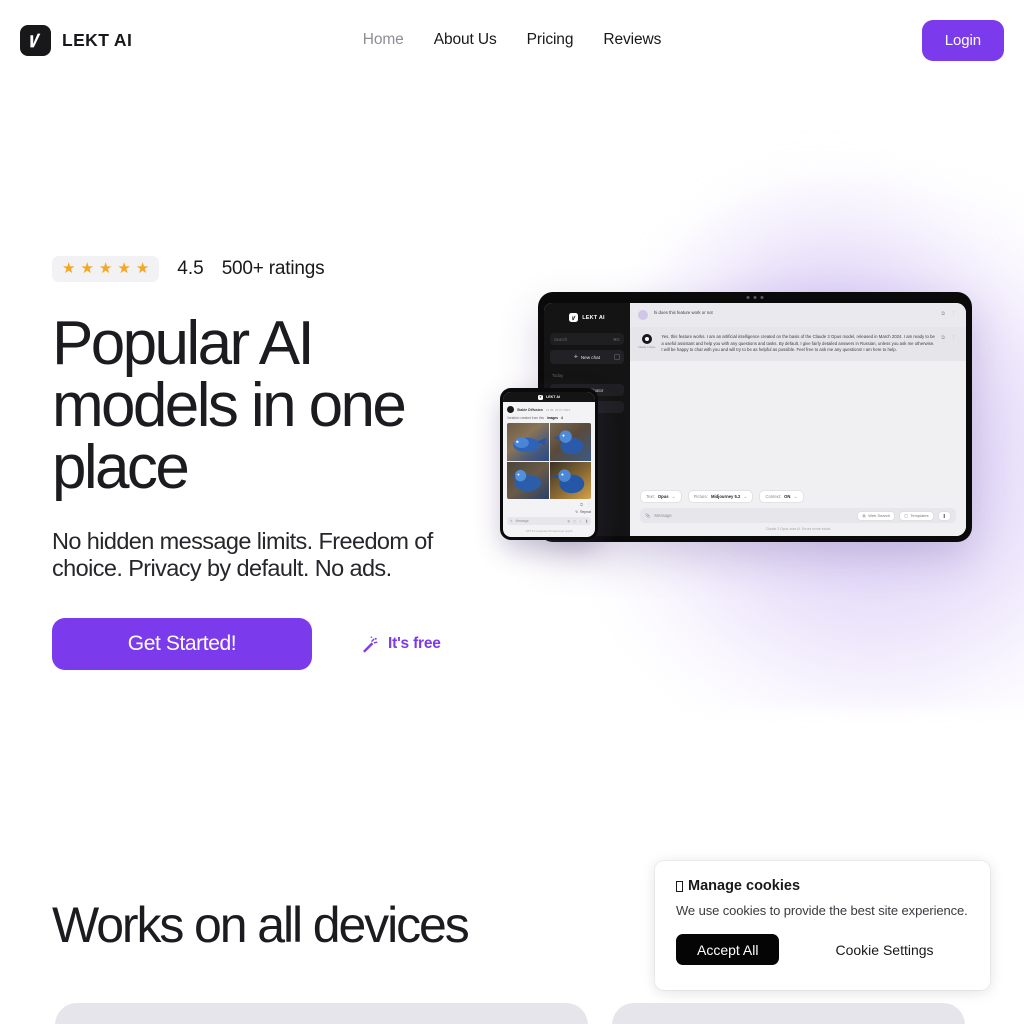 The height and width of the screenshot is (1024, 1024). Describe the element at coordinates (798, 515) in the screenshot. I see `chat-input: 📎 Message ◍ Web Search ▢ Templates ❚` at that location.